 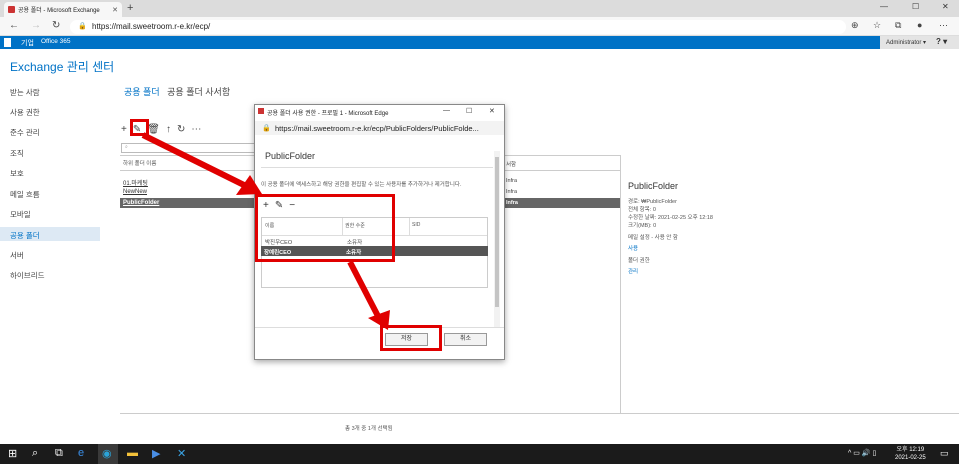 What do you see at coordinates (142, 92) in the screenshot?
I see `tab-public-folders: 공용 폴더` at bounding box center [142, 92].